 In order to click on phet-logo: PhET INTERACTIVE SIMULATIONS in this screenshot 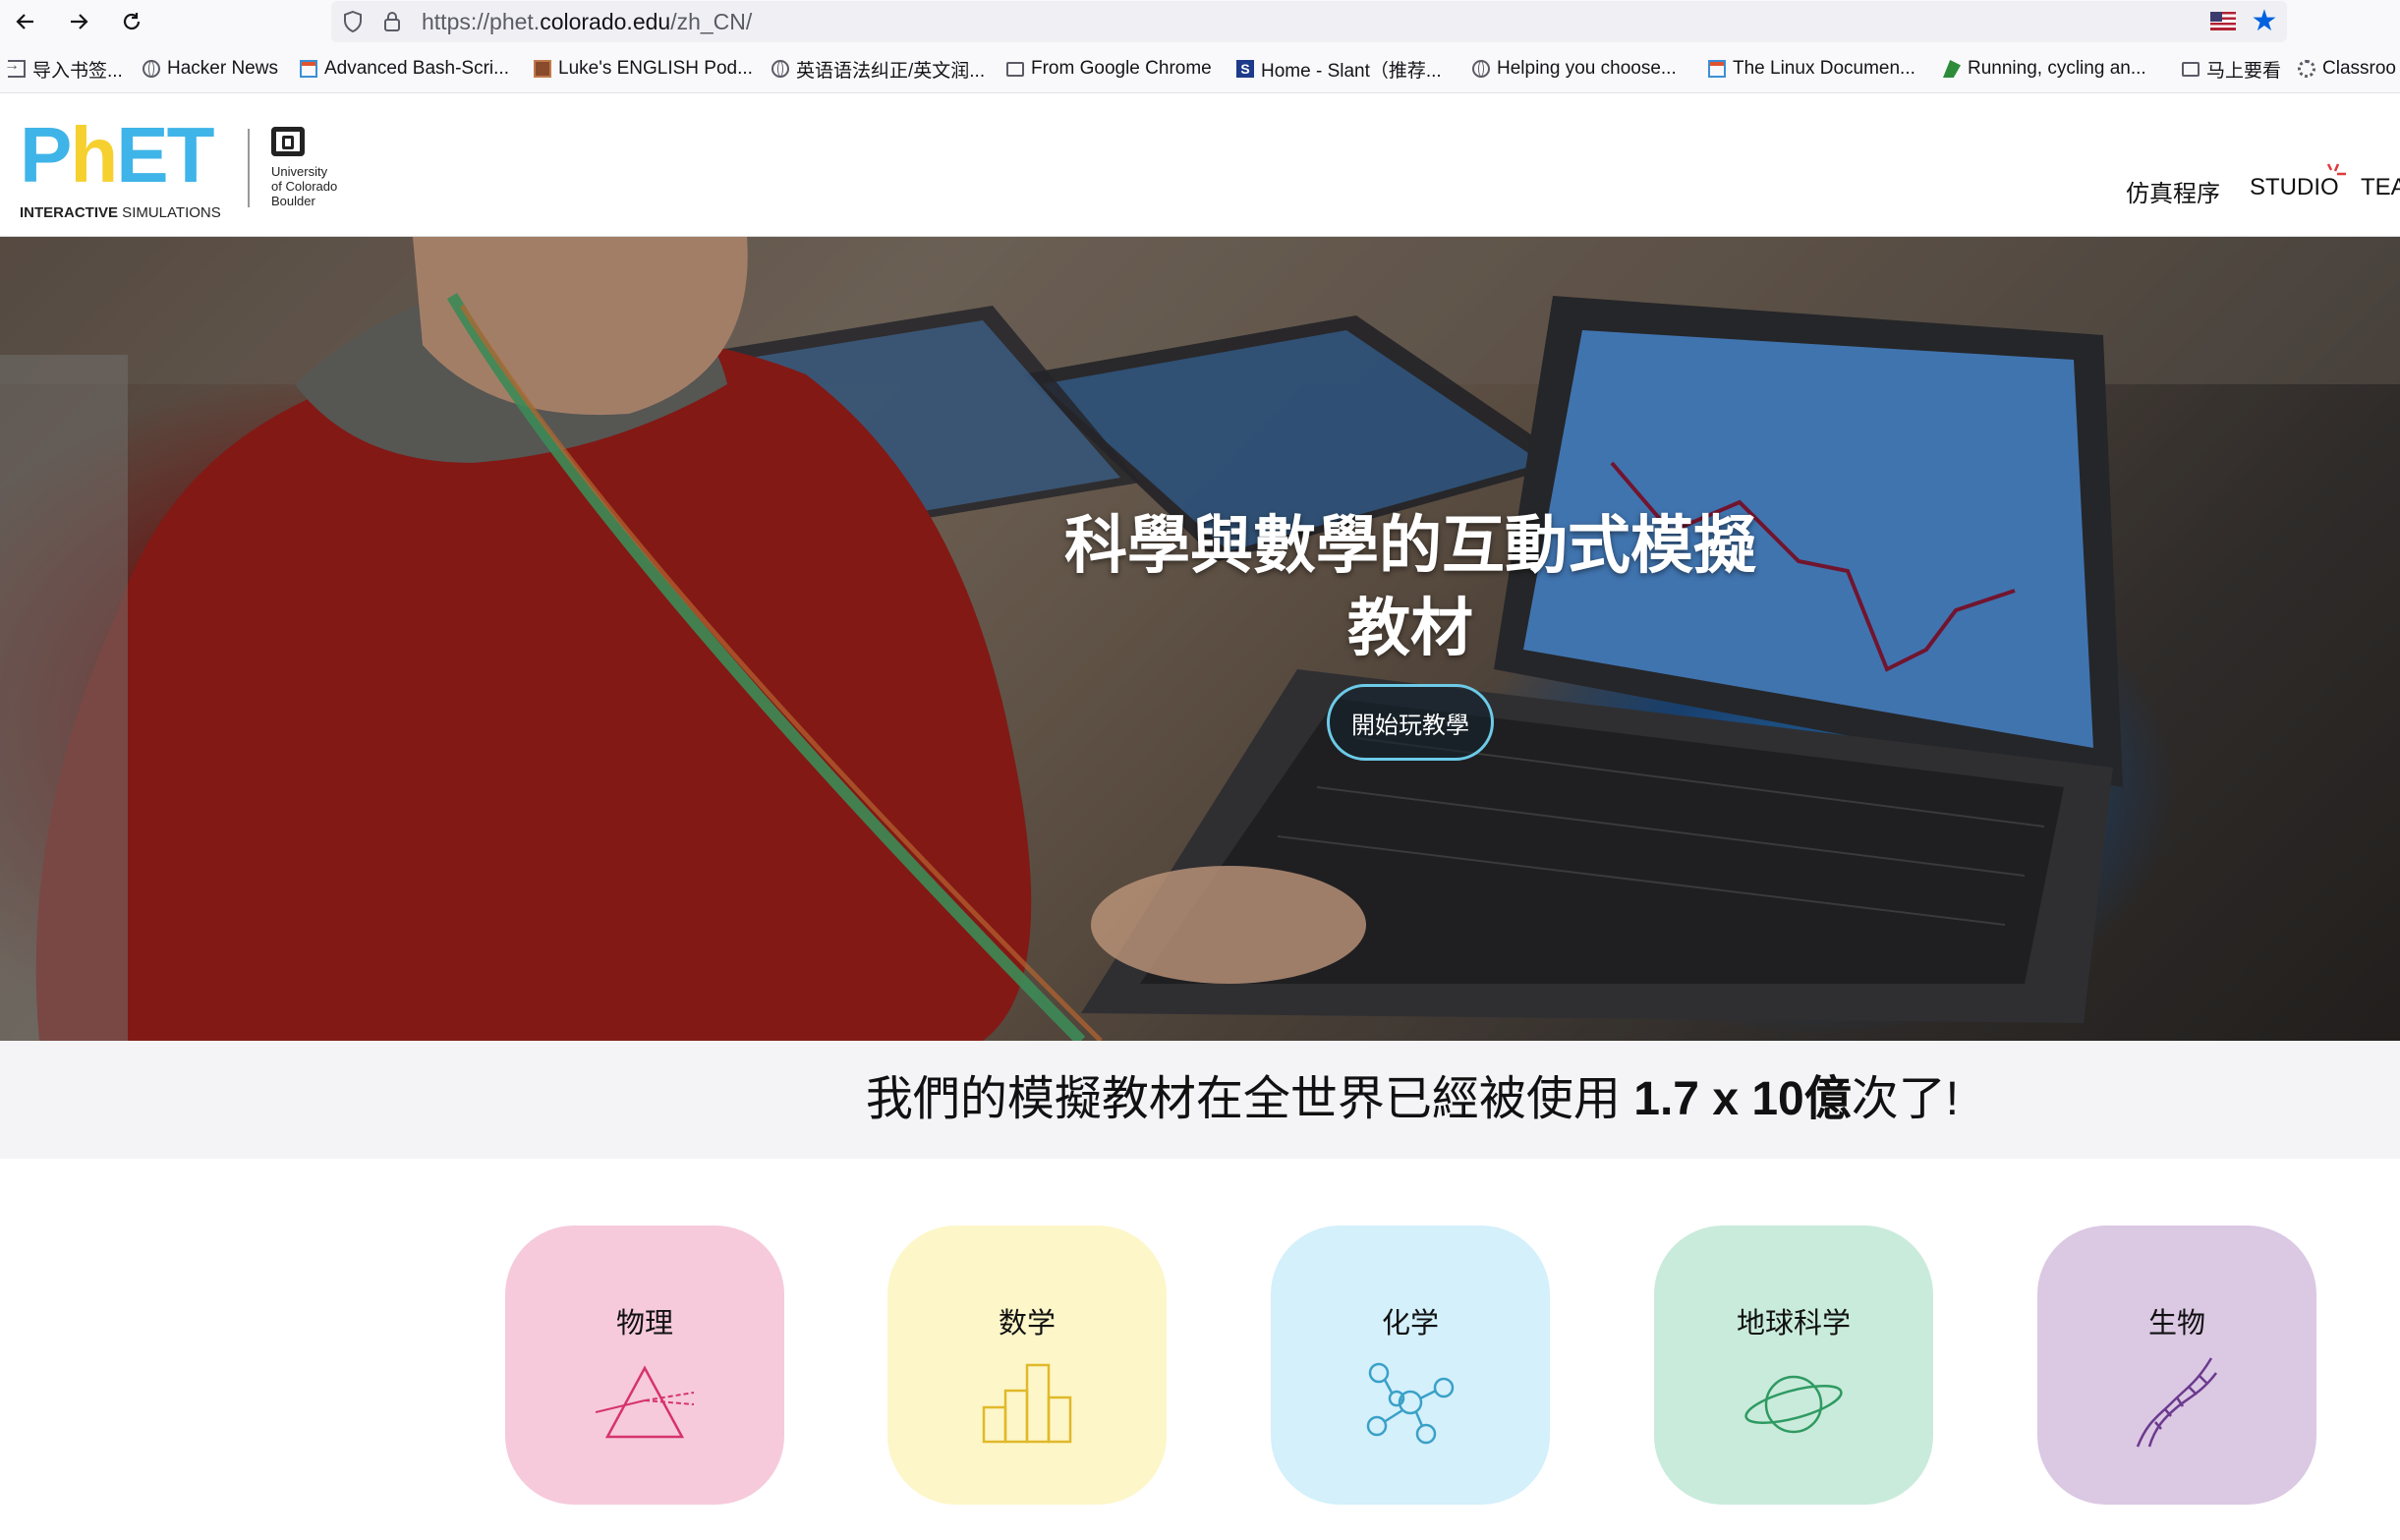, I will do `click(128, 165)`.